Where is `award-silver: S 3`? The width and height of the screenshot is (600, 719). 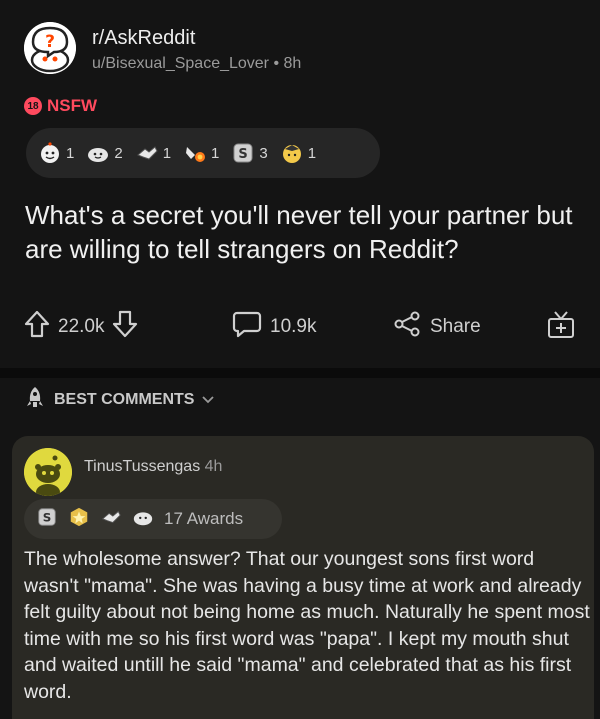
award-silver: S 3 is located at coordinates (249, 153).